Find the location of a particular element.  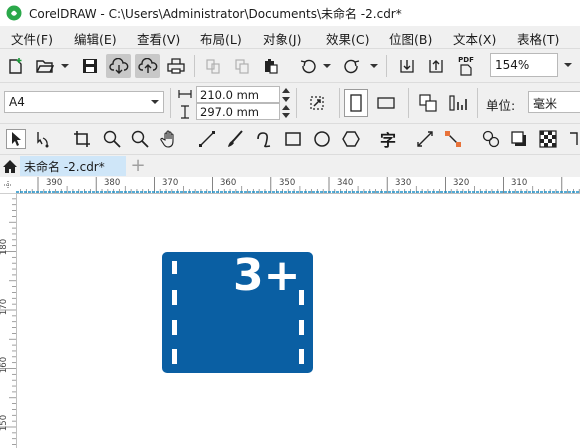

zoom-level-combo: 154% is located at coordinates (524, 65).